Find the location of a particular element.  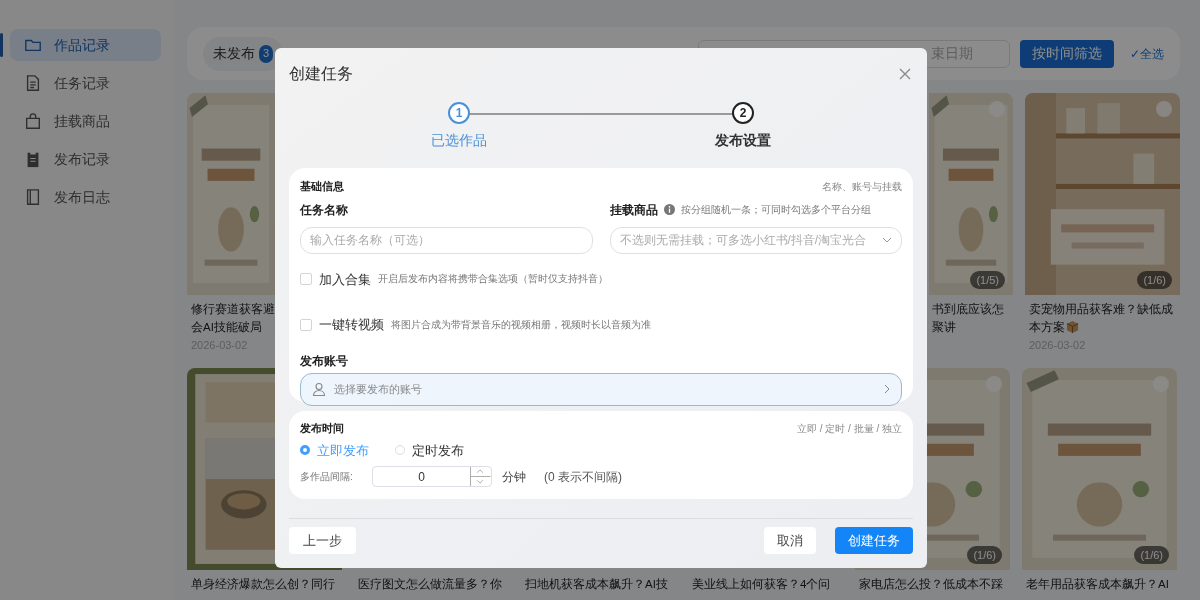

field-label: 任务名称 is located at coordinates (324, 210).